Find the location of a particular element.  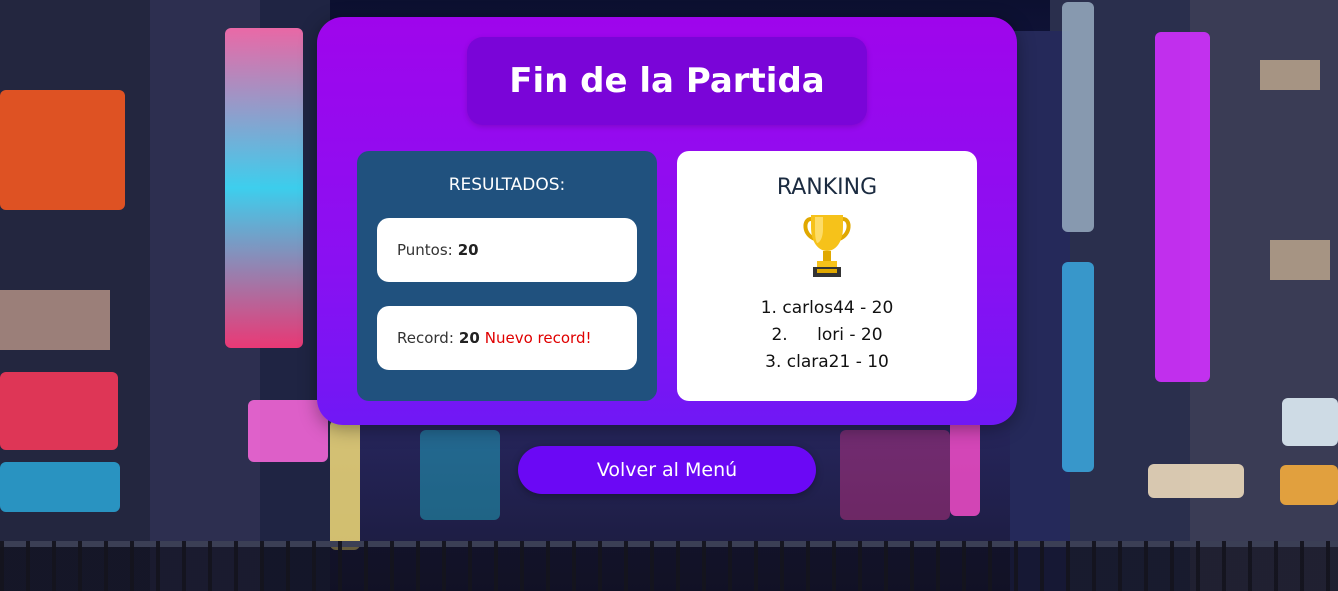

ranking-entry: 3. clara21 - 10 is located at coordinates (827, 362).